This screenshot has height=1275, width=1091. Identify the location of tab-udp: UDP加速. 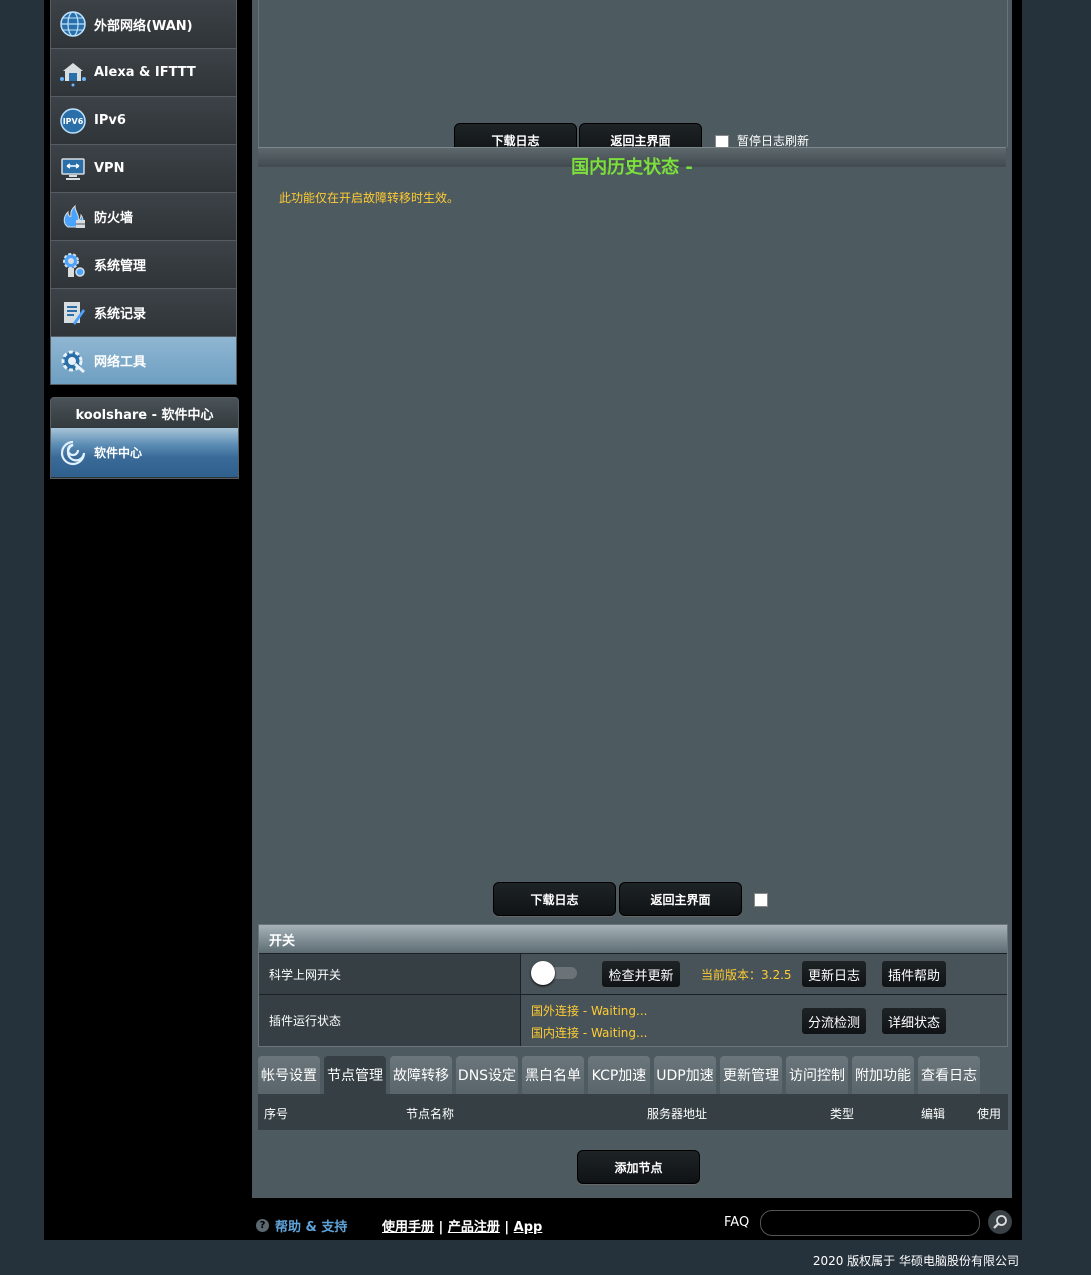
(685, 1075).